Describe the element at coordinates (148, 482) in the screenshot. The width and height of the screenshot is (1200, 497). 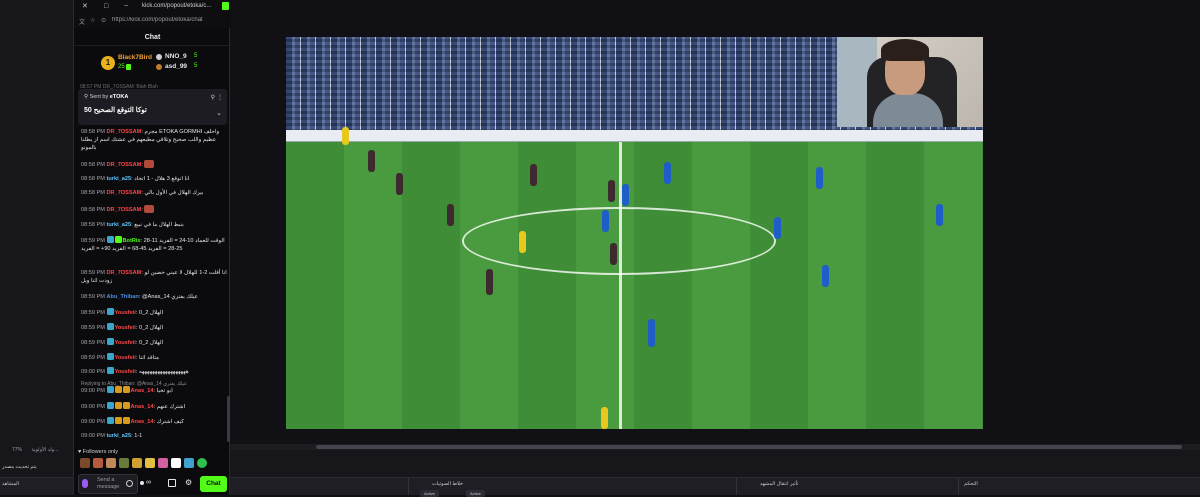
I see `infinity-icon: ∞` at that location.